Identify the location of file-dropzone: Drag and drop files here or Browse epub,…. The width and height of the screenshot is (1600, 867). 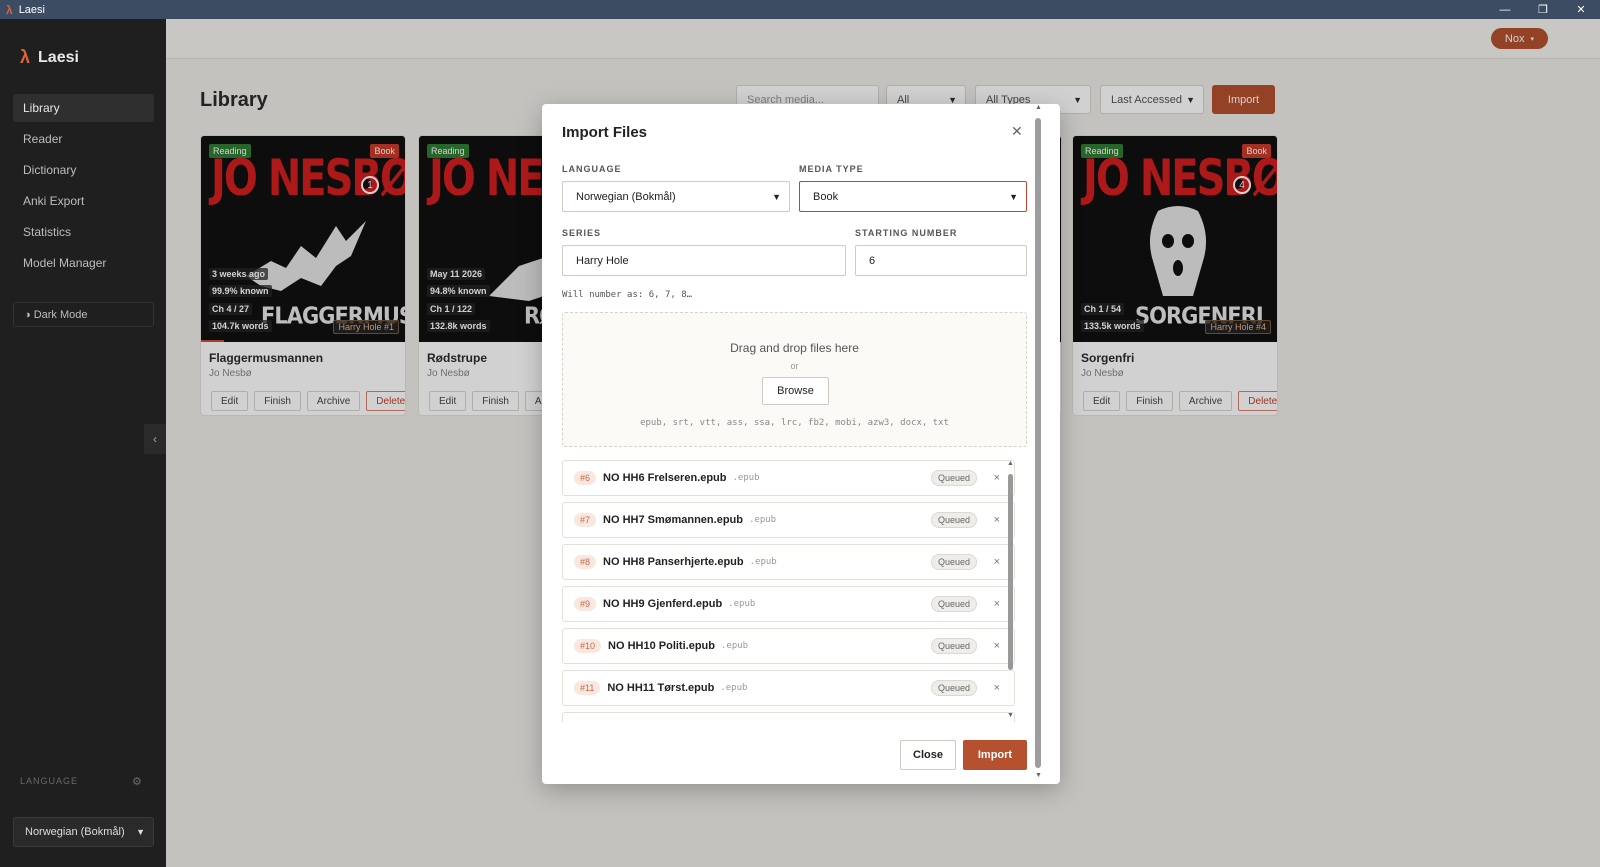
(794, 379).